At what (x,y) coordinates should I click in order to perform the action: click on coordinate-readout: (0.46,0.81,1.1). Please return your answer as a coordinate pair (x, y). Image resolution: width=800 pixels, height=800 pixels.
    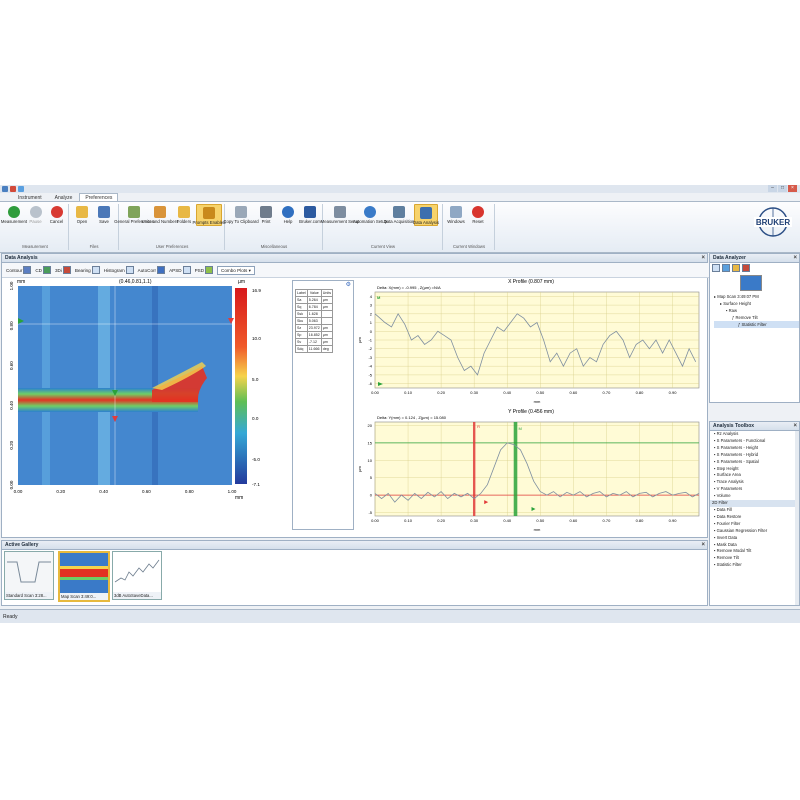
    Looking at the image, I should click on (135, 282).